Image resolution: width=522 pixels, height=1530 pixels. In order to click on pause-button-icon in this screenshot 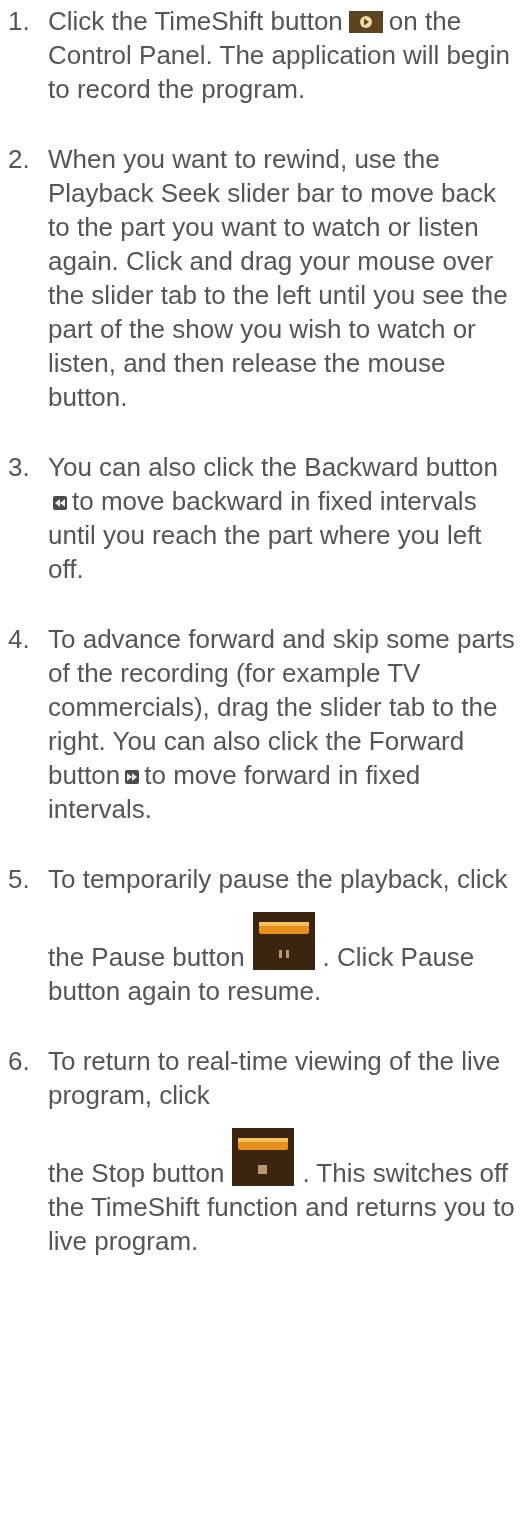, I will do `click(283, 941)`.